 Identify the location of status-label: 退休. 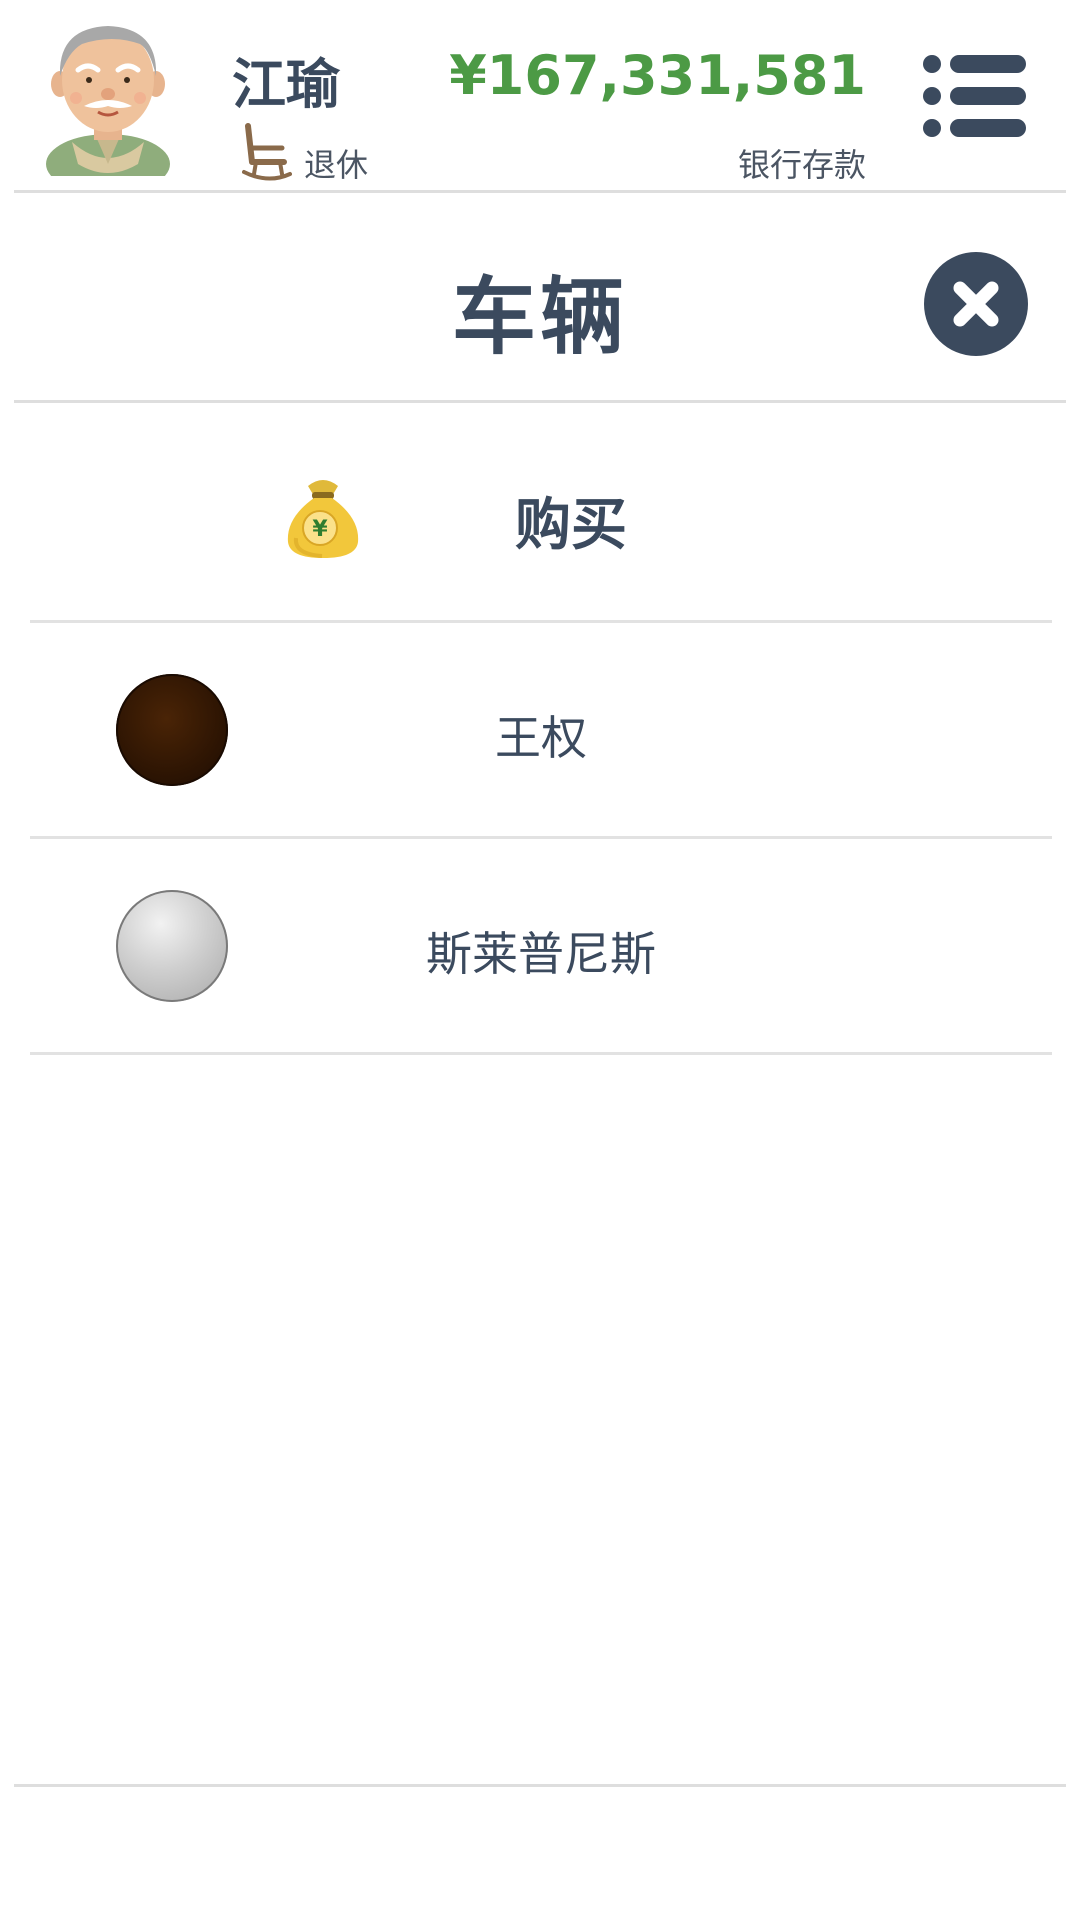
(336, 165).